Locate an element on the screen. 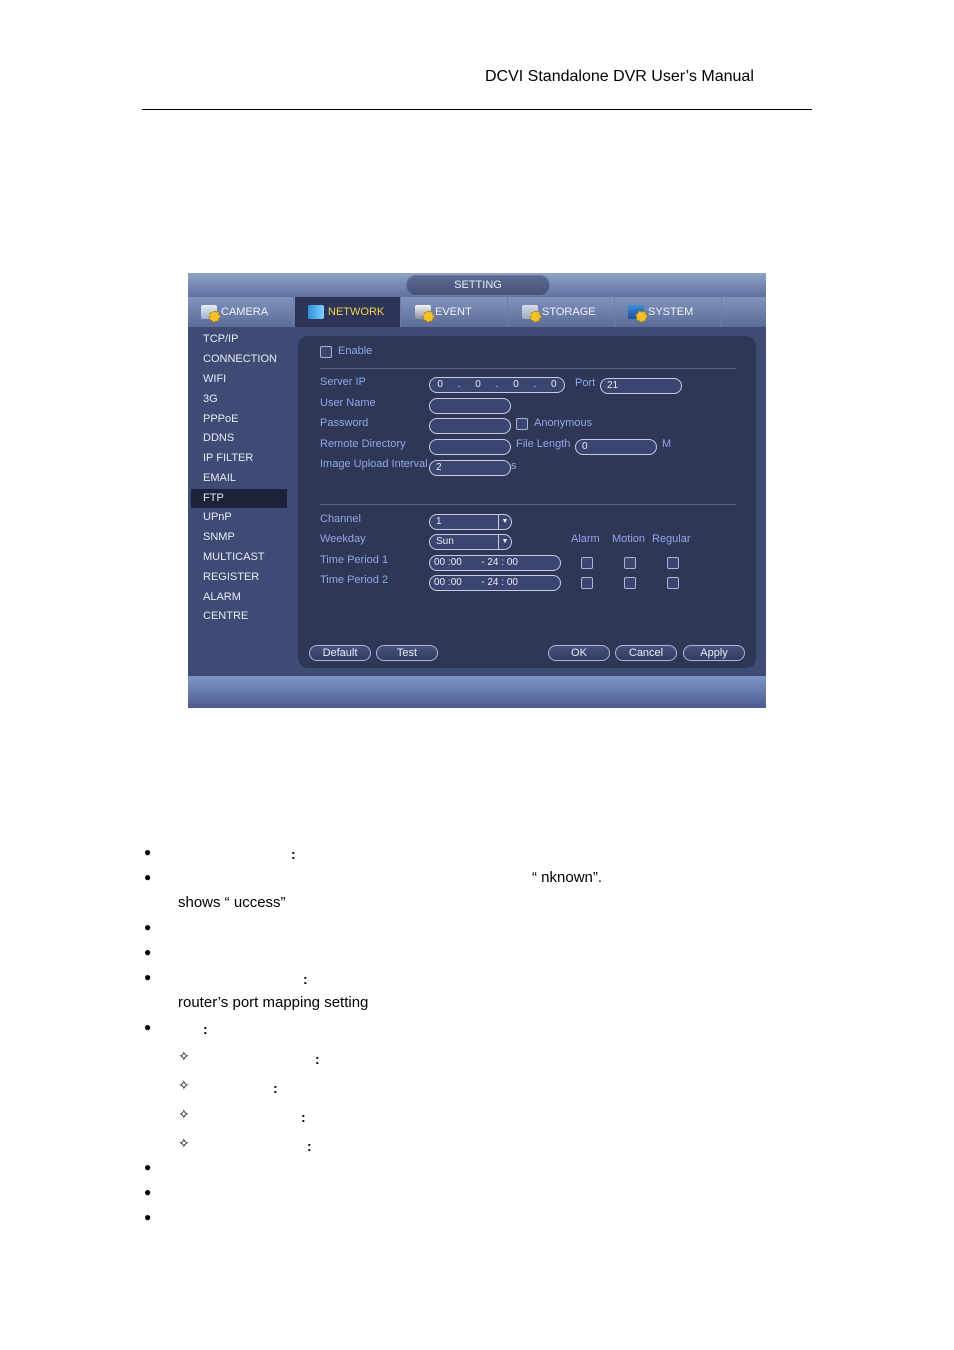 This screenshot has width=954, height=1350. weekday-value: Sun is located at coordinates (445, 541).